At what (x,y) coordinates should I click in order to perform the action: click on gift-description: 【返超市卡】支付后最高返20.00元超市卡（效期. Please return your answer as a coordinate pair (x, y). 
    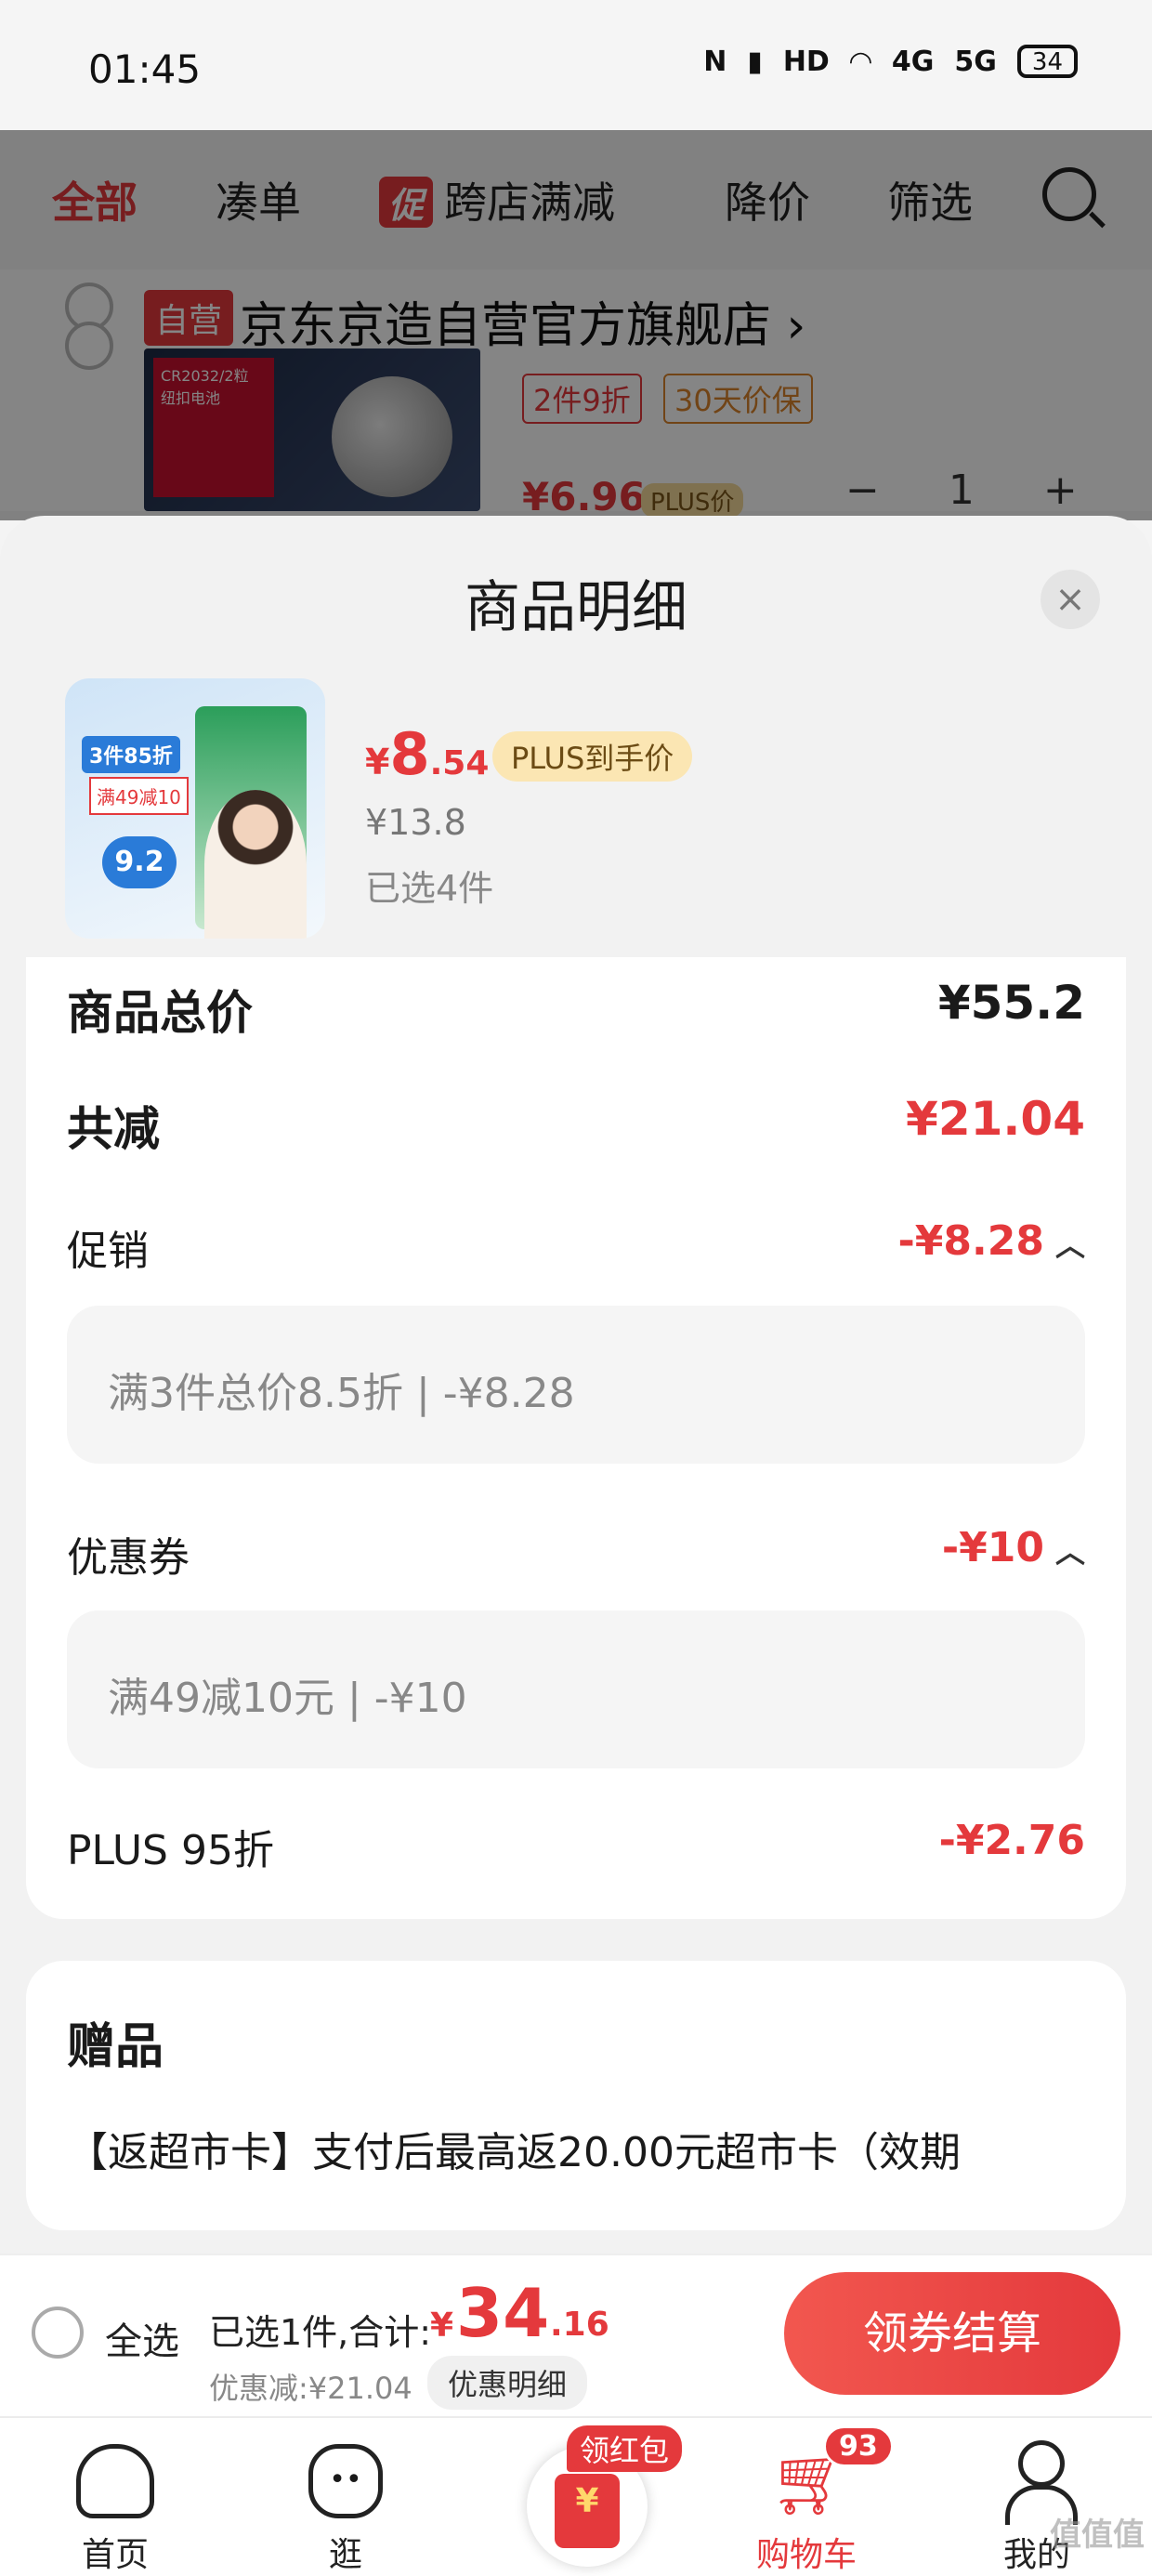
    Looking at the image, I should click on (514, 2152).